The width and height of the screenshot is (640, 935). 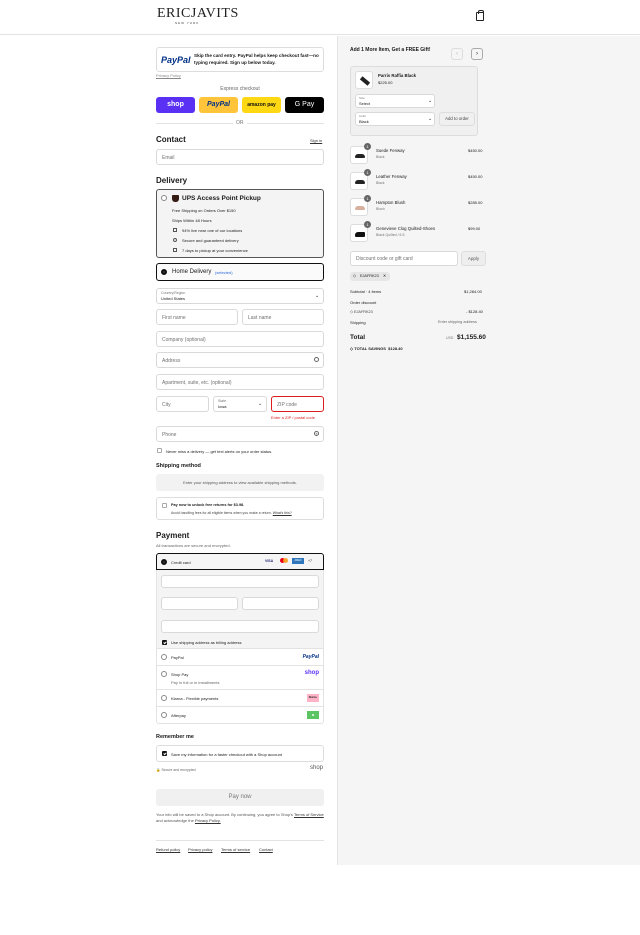 What do you see at coordinates (164, 272) in the screenshot?
I see `home-delivery-radio` at bounding box center [164, 272].